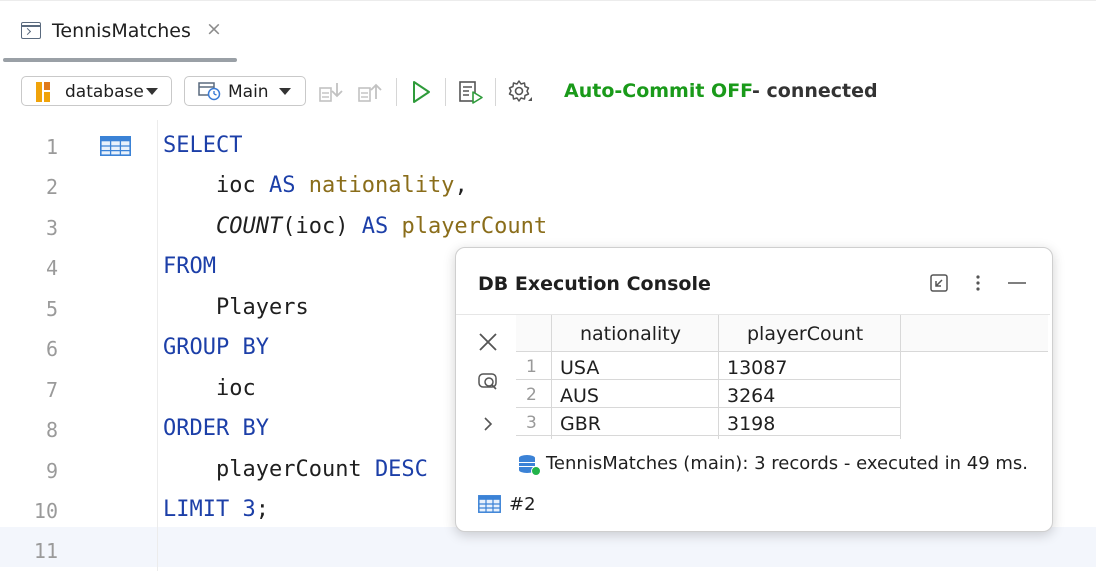 The height and width of the screenshot is (571, 1096). Describe the element at coordinates (115, 146) in the screenshot. I see `table-results-gutter-icon` at that location.